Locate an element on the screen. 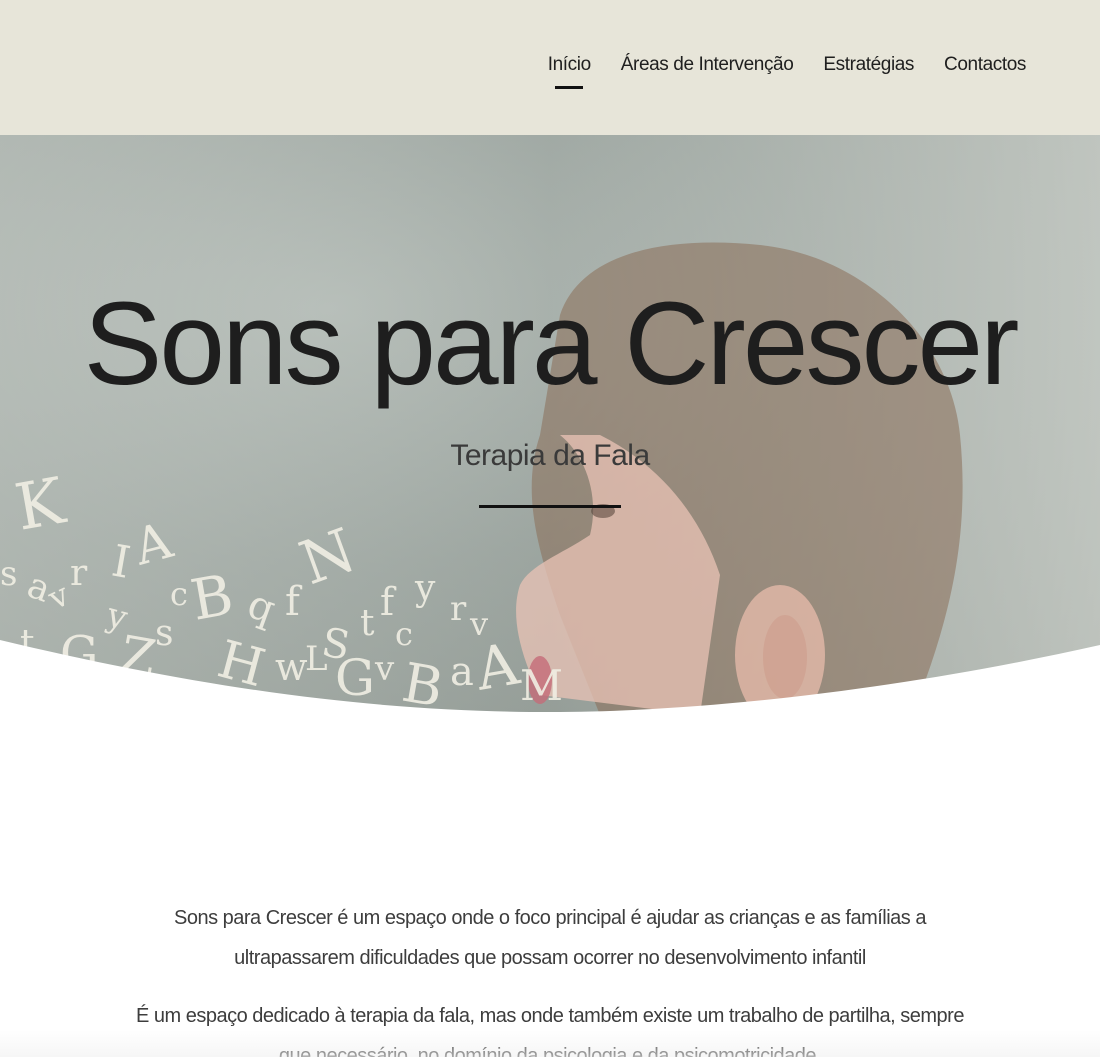 Image resolution: width=1100 pixels, height=1057 pixels. svg-text: B is located at coordinates (212, 598).